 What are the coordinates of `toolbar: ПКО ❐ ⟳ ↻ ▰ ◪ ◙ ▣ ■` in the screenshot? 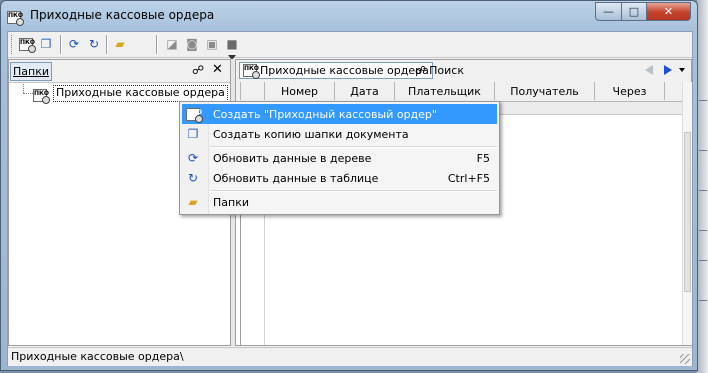 It's located at (350, 45).